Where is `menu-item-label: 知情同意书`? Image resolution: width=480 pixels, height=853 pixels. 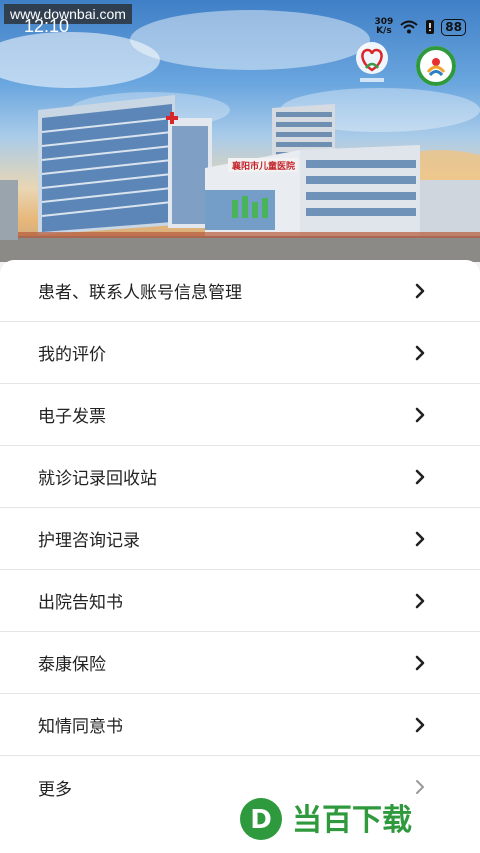
menu-item-label: 知情同意书 is located at coordinates (80, 727).